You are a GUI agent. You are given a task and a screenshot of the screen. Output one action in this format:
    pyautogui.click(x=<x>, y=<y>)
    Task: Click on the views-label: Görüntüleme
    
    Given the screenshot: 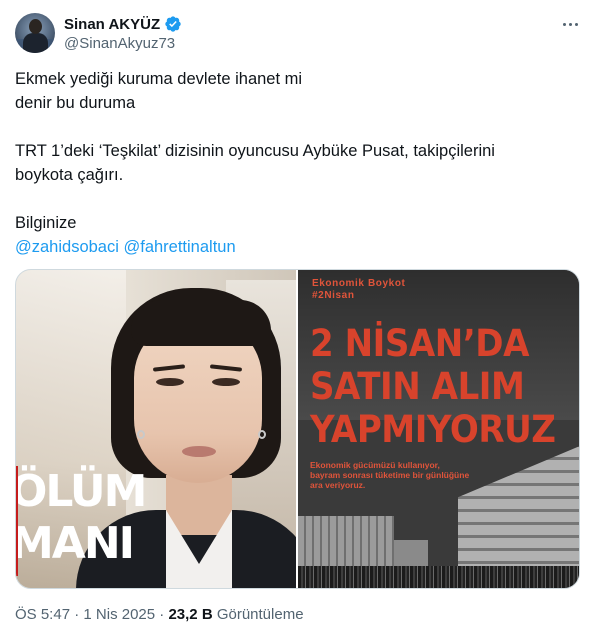 What is the action you would take?
    pyautogui.click(x=260, y=614)
    